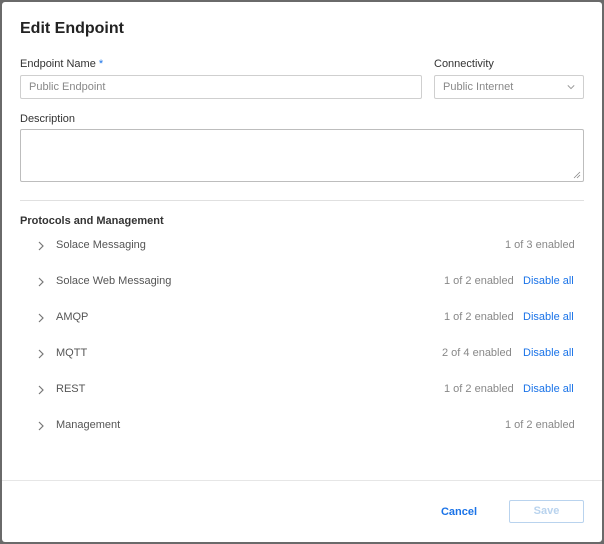  What do you see at coordinates (464, 64) in the screenshot?
I see `connectivity-label: Connectivity` at bounding box center [464, 64].